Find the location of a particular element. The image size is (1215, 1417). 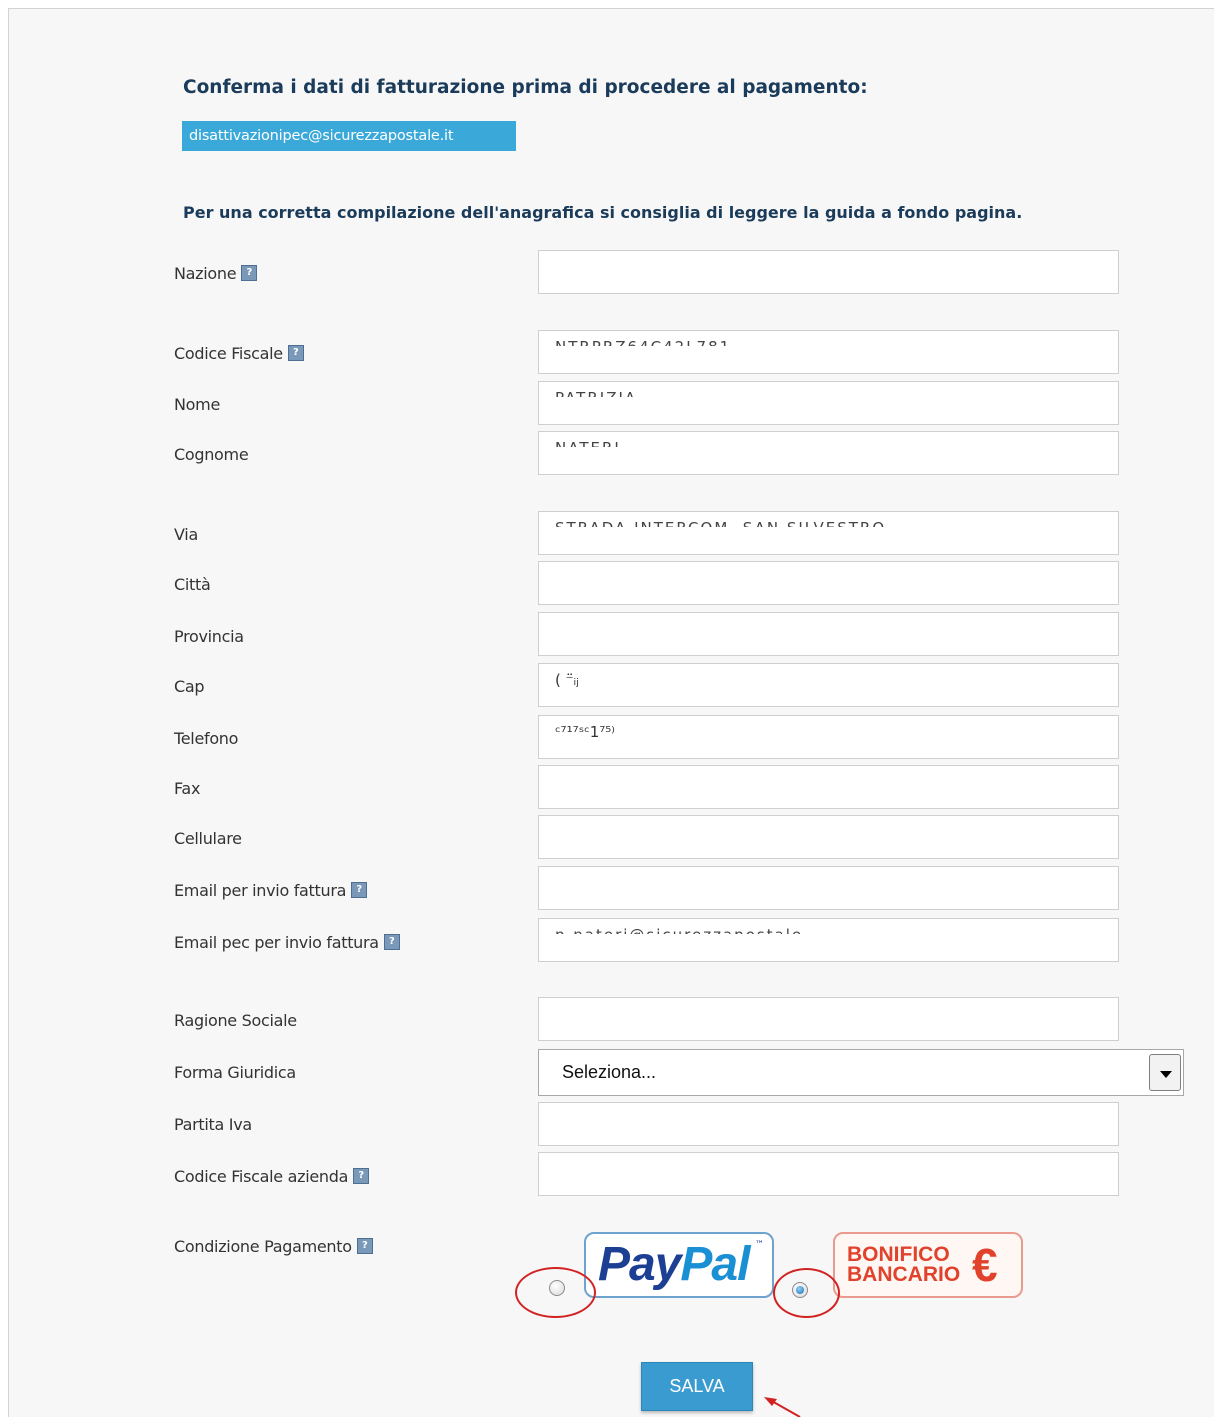

label-codice-fiscale: Codice Fiscale? is located at coordinates (239, 353).